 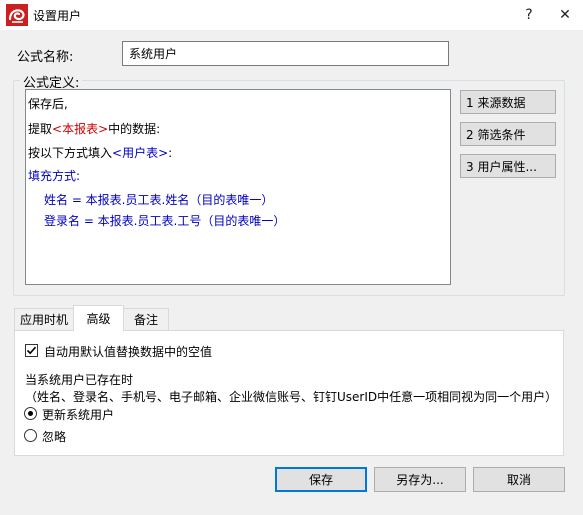 What do you see at coordinates (291, 15) in the screenshot?
I see `title-bar: 设置用户 ? ✕` at bounding box center [291, 15].